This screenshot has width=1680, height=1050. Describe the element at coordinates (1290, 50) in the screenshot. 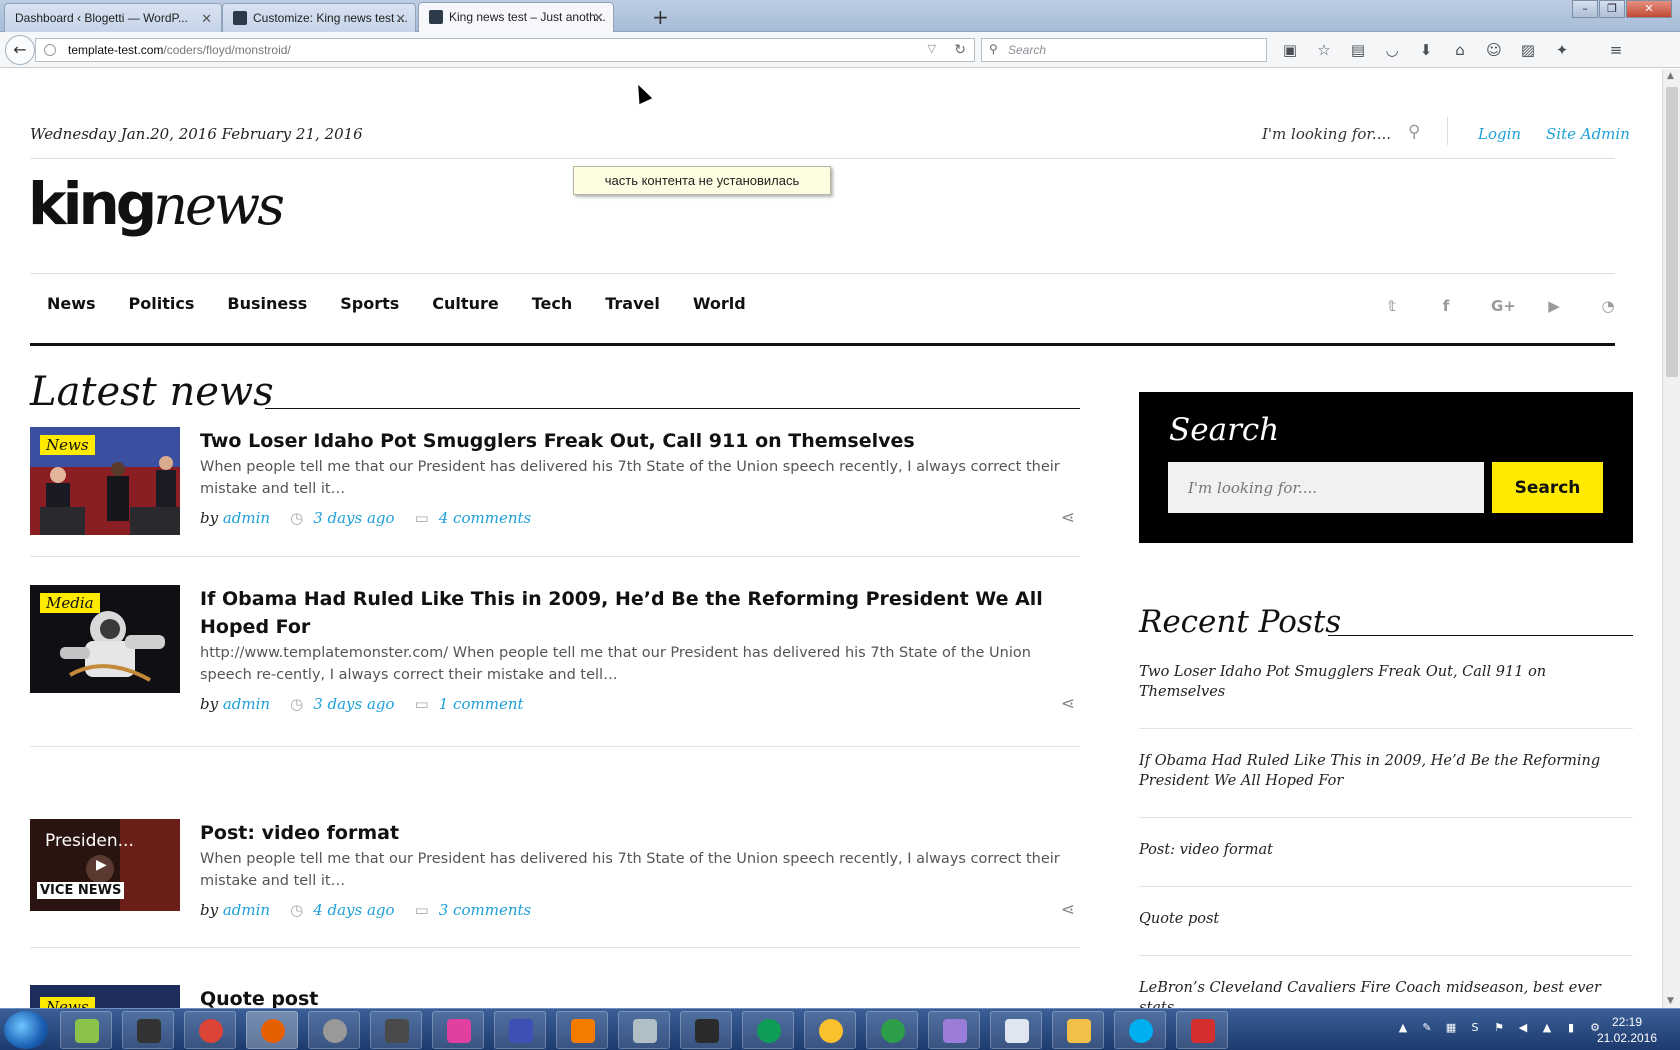

I see `screenshot-icon: ▣` at that location.